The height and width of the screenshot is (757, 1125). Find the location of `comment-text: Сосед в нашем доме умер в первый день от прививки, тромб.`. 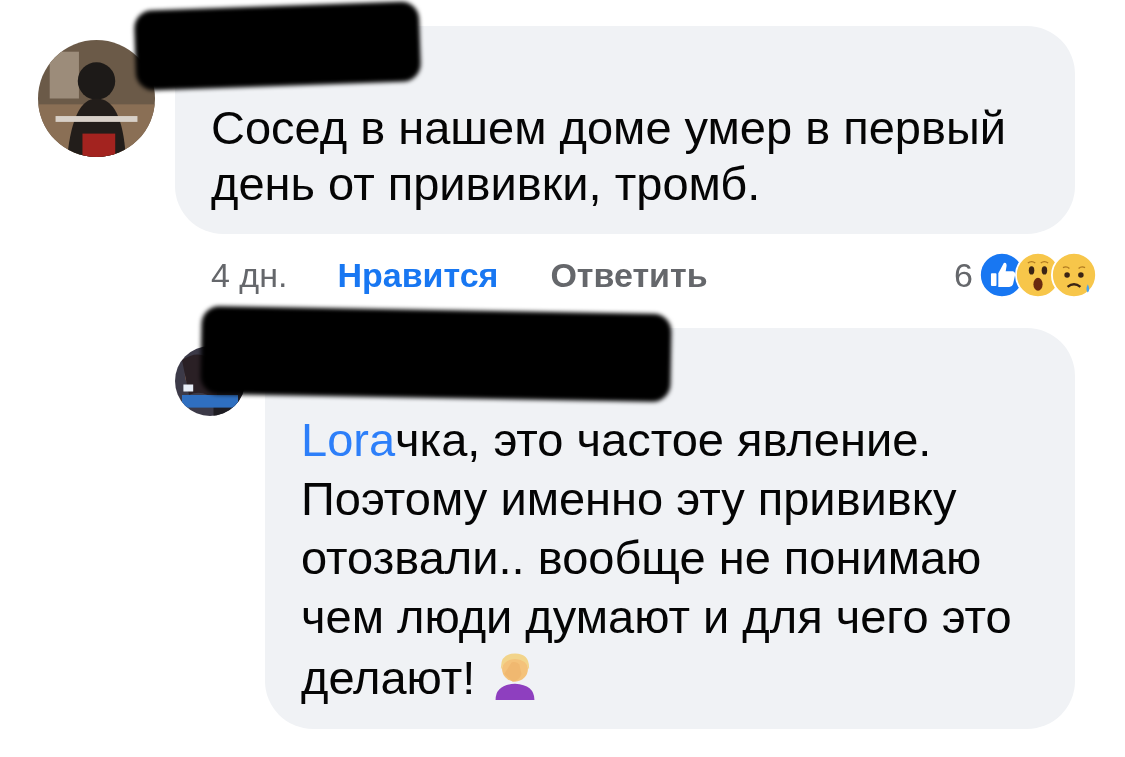

comment-text: Сосед в нашем доме умер в первый день от прививки, тромб. is located at coordinates (609, 156).